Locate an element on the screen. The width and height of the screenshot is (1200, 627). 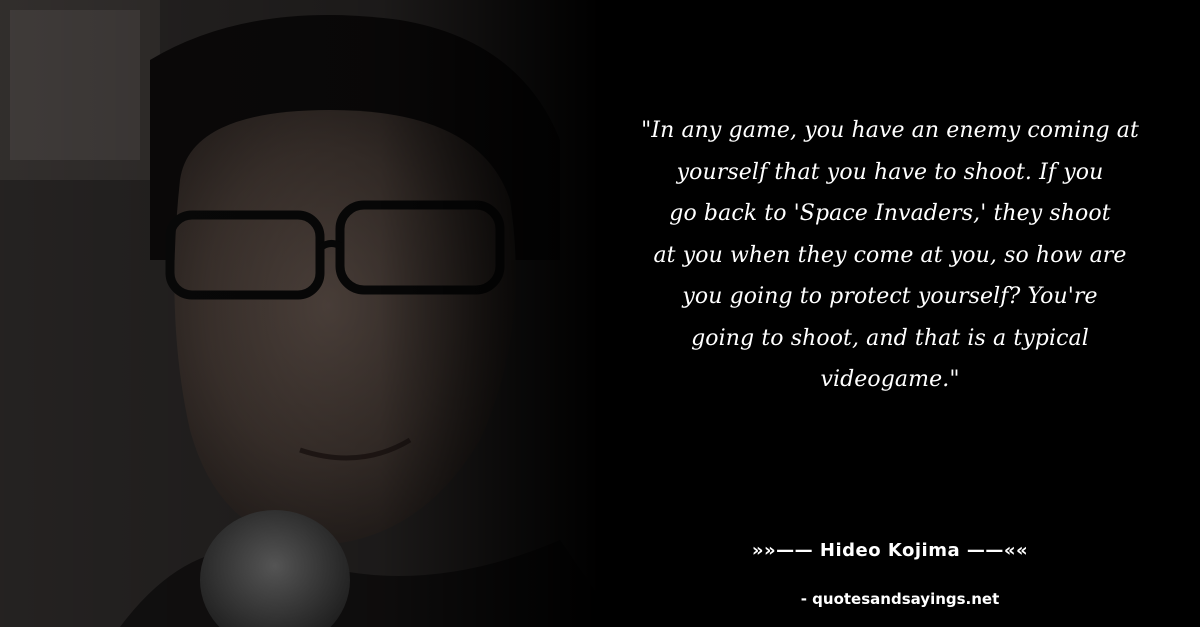
quote-line: going to shoot, and that is a typical is located at coordinates (890, 338).